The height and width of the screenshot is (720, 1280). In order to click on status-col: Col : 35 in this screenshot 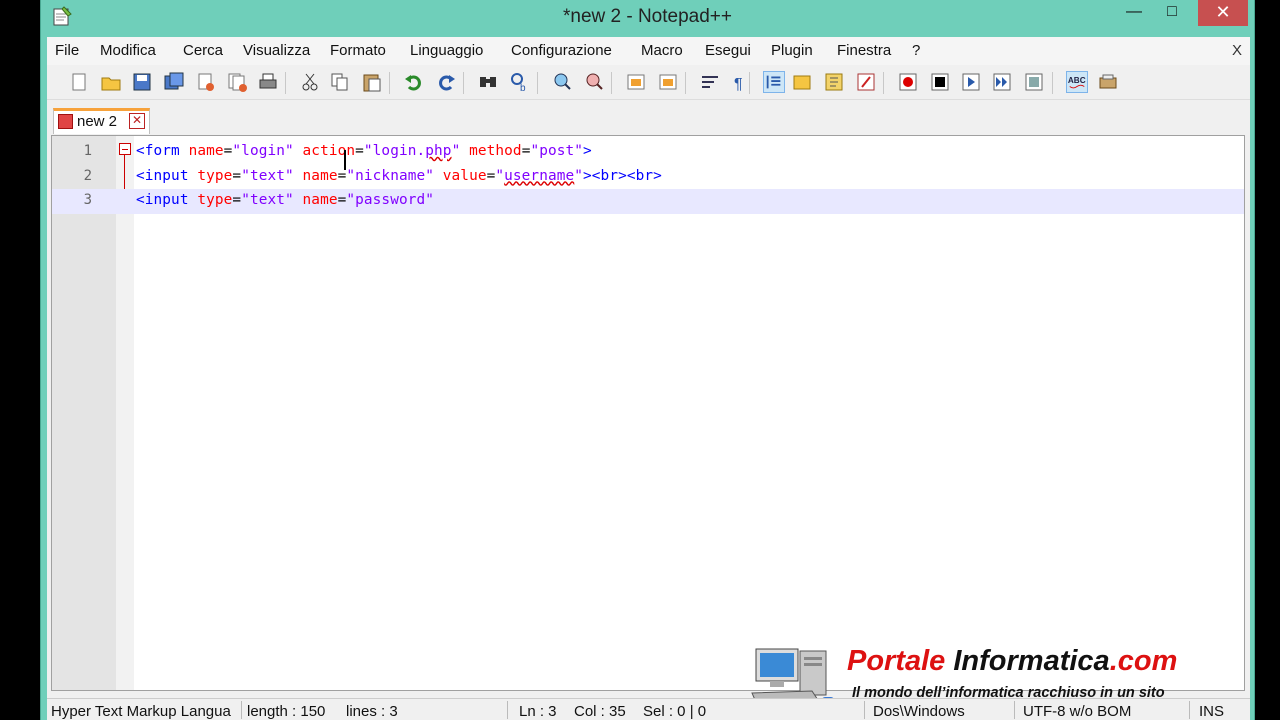, I will do `click(600, 711)`.